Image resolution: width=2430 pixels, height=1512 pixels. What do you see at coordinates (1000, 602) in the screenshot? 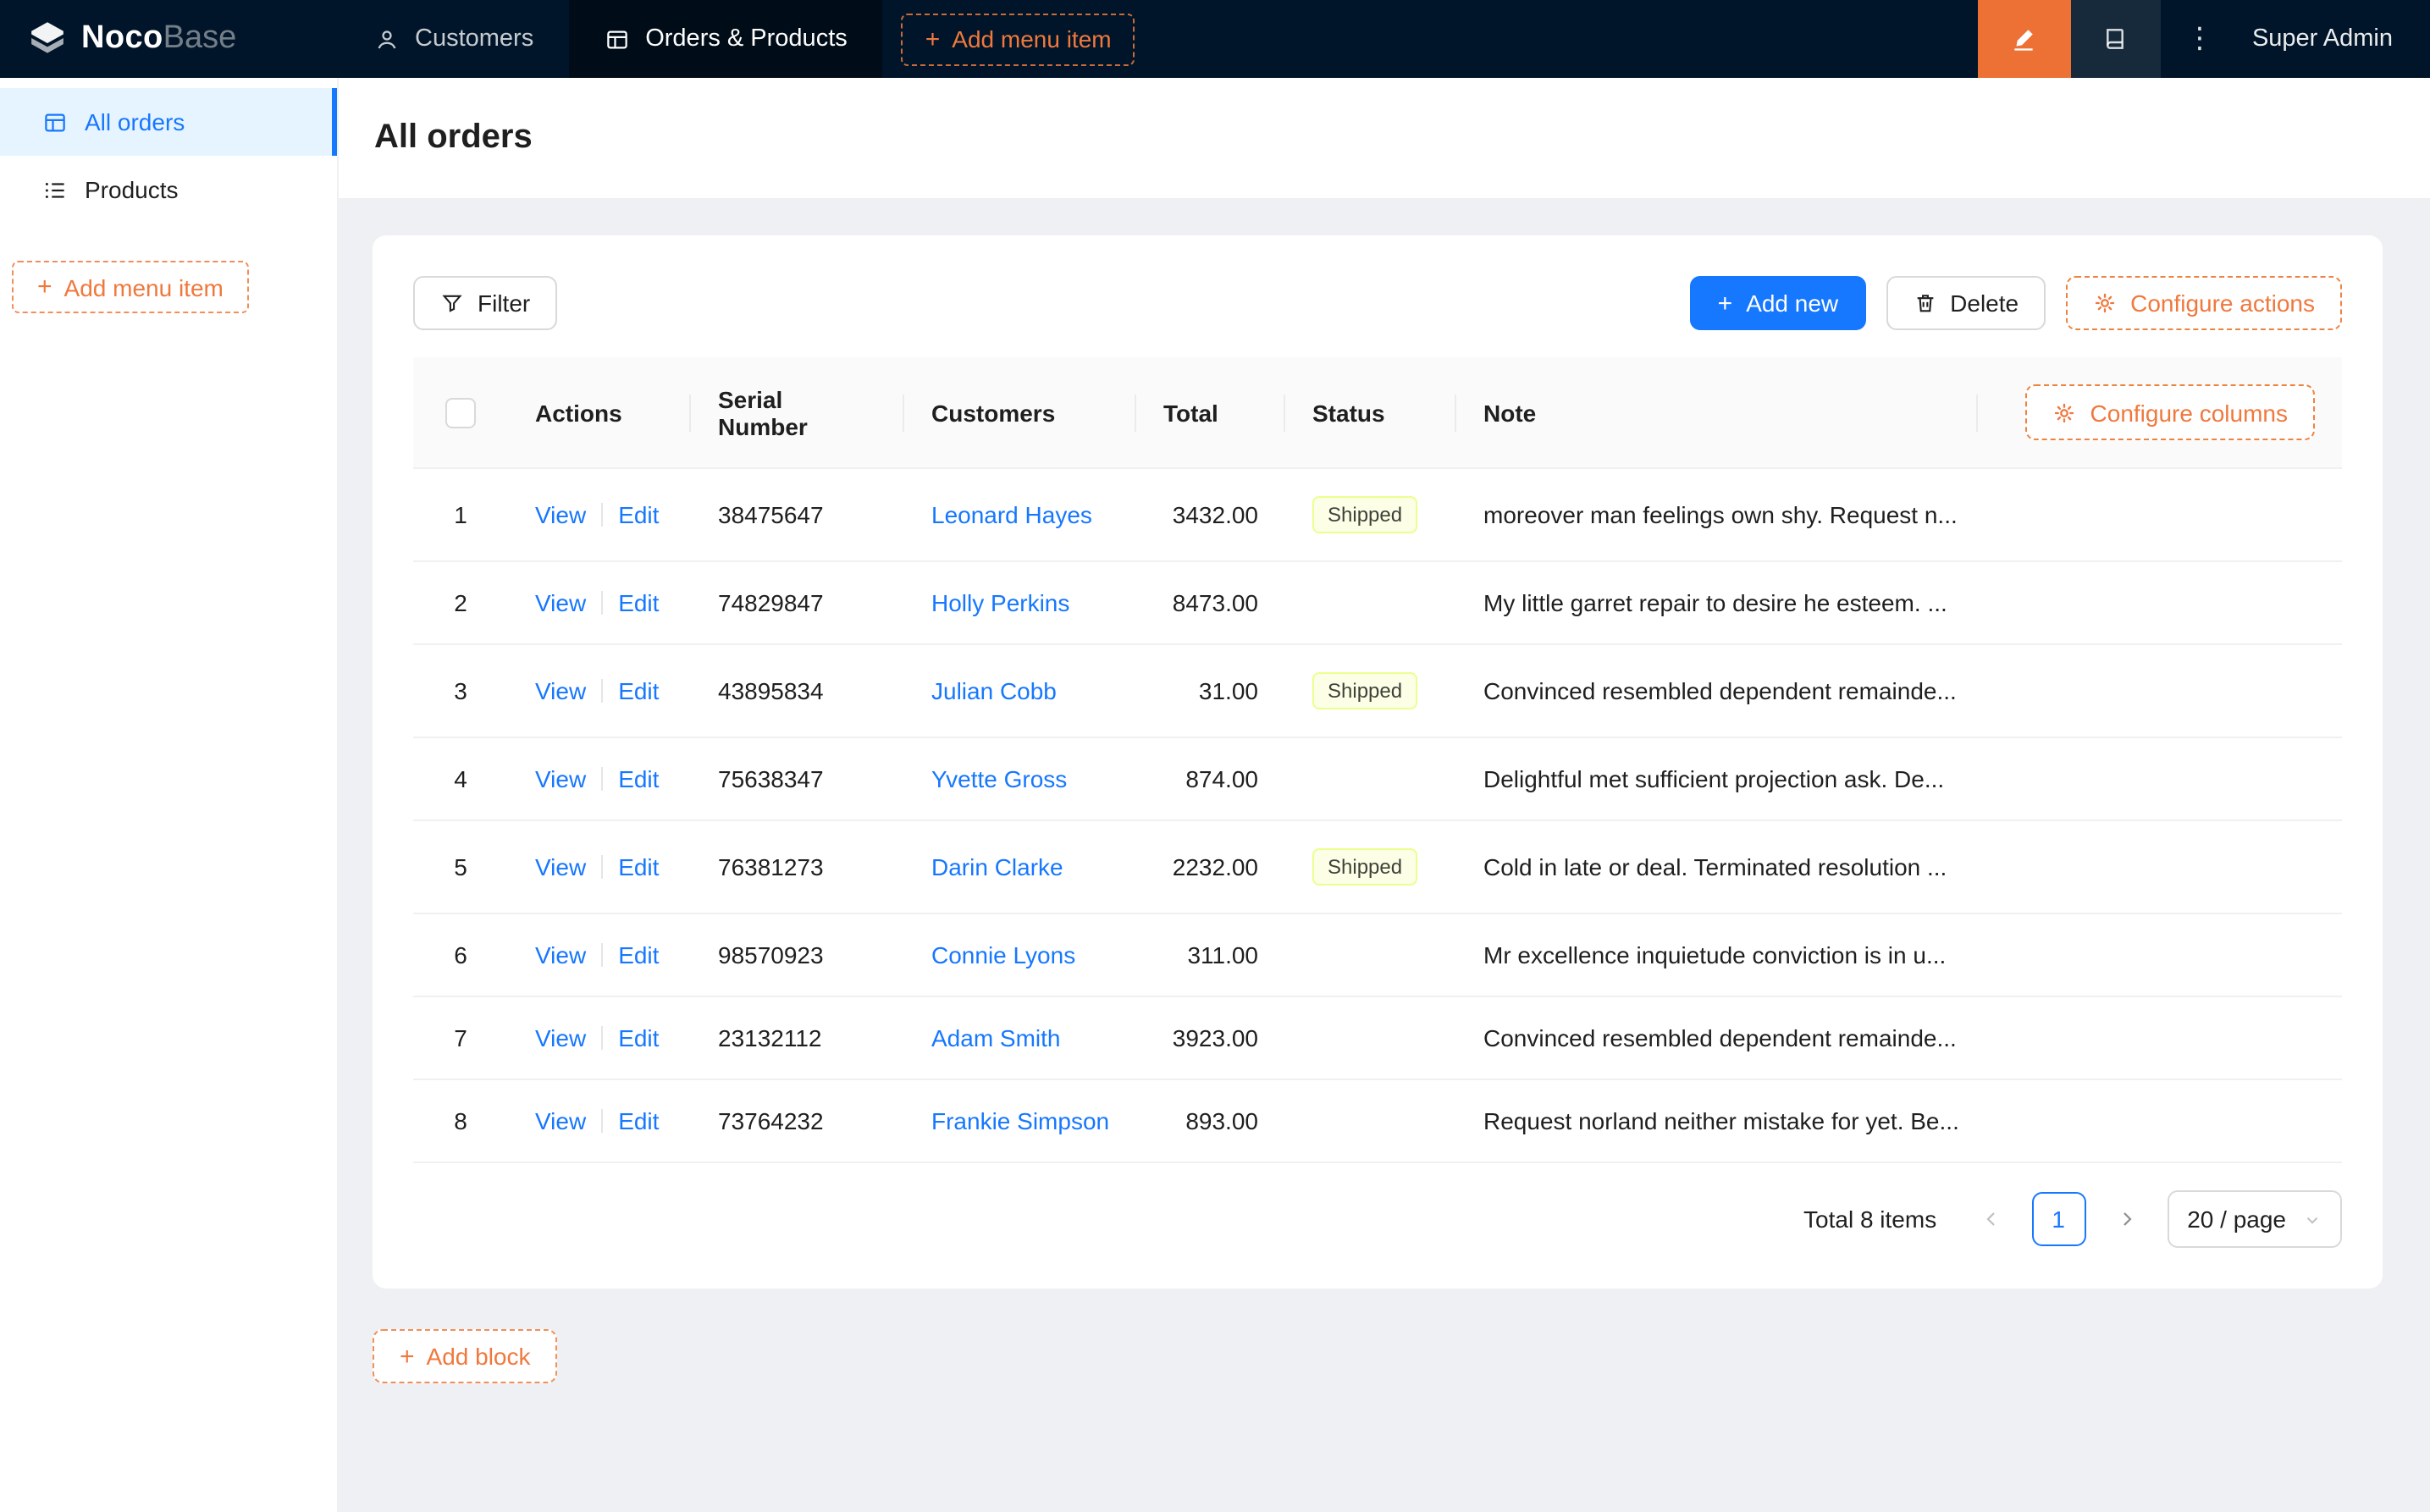
I see `customer-link: Holly Perkins` at bounding box center [1000, 602].